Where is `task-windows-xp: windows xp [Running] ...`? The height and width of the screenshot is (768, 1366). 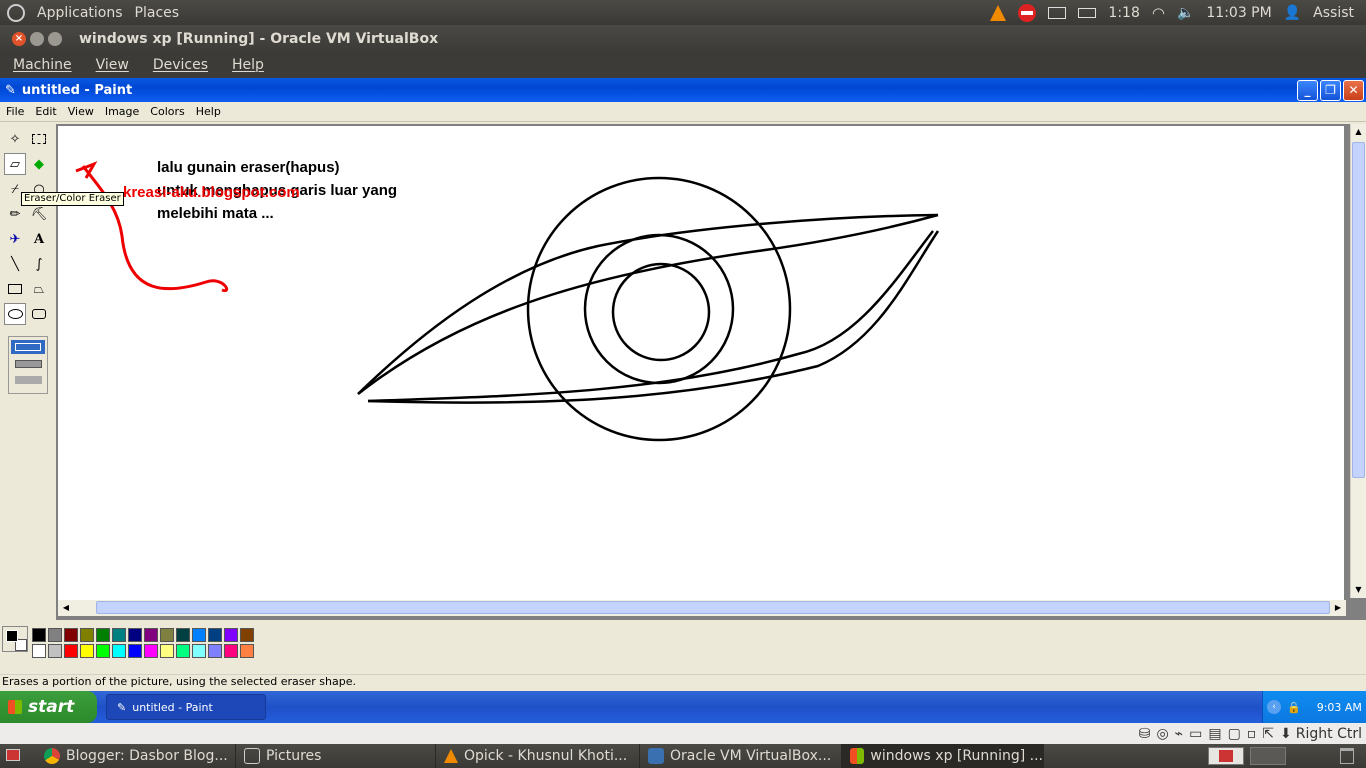 task-windows-xp: windows xp [Running] ... is located at coordinates (943, 756).